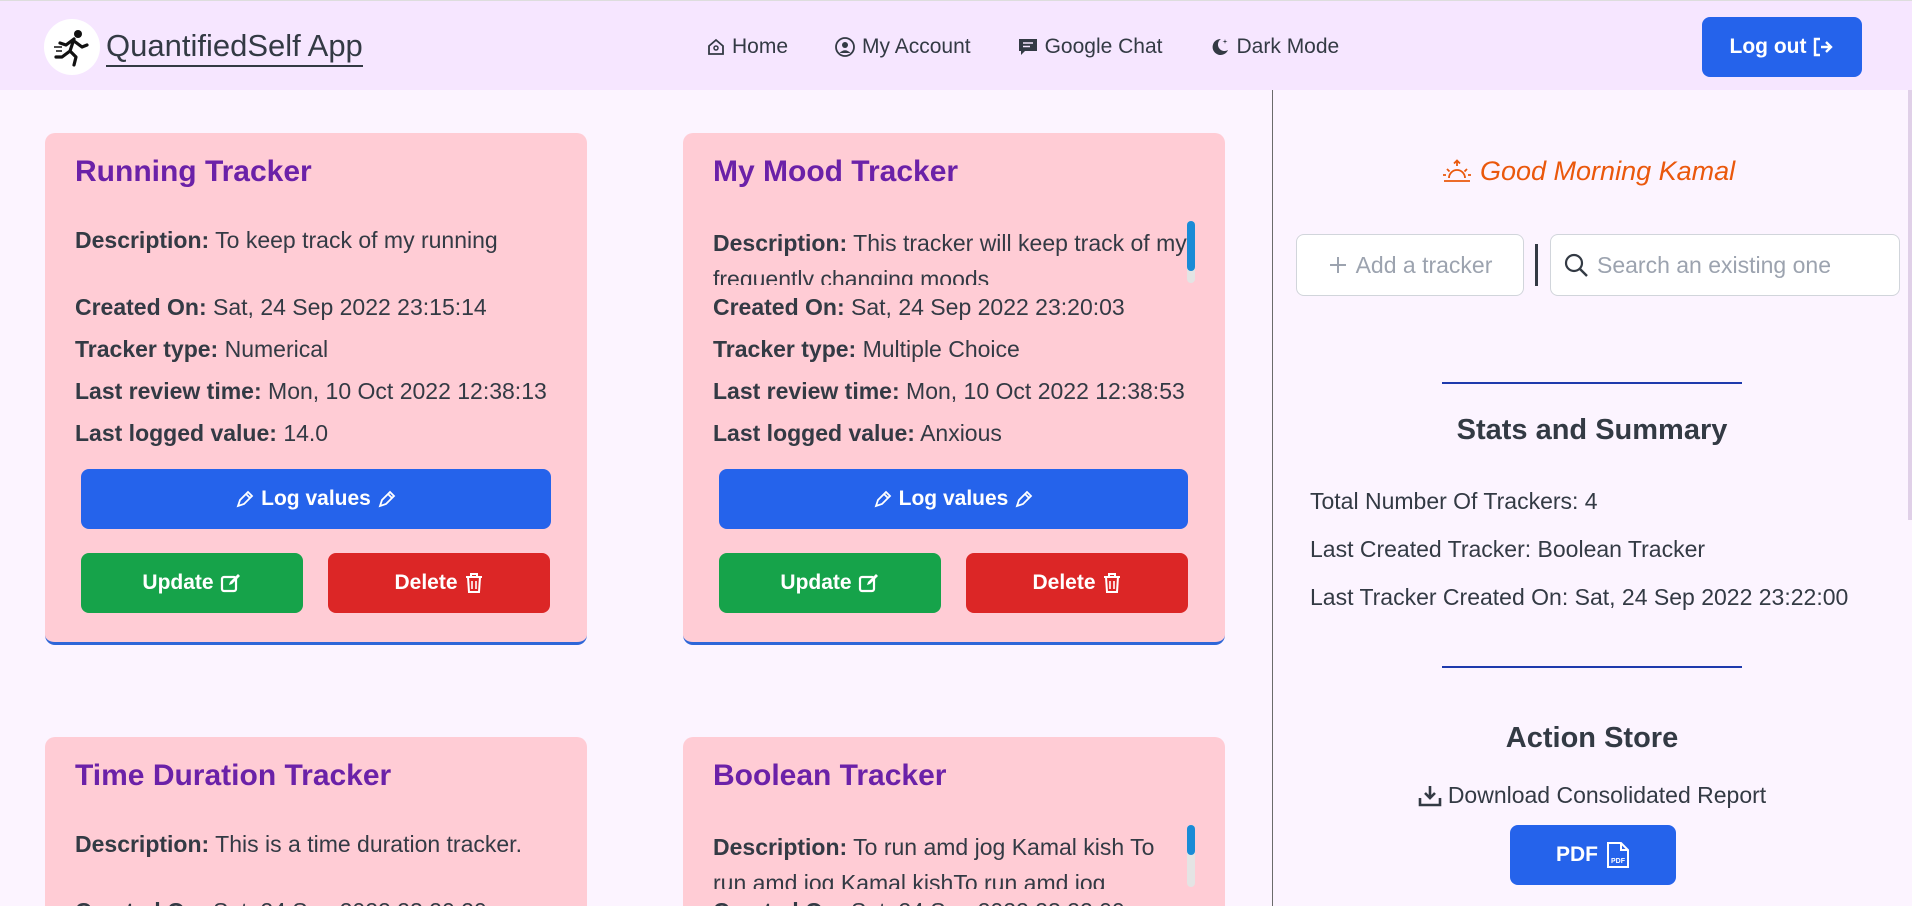 The width and height of the screenshot is (1912, 906). I want to click on moon-icon, so click(1220, 46).